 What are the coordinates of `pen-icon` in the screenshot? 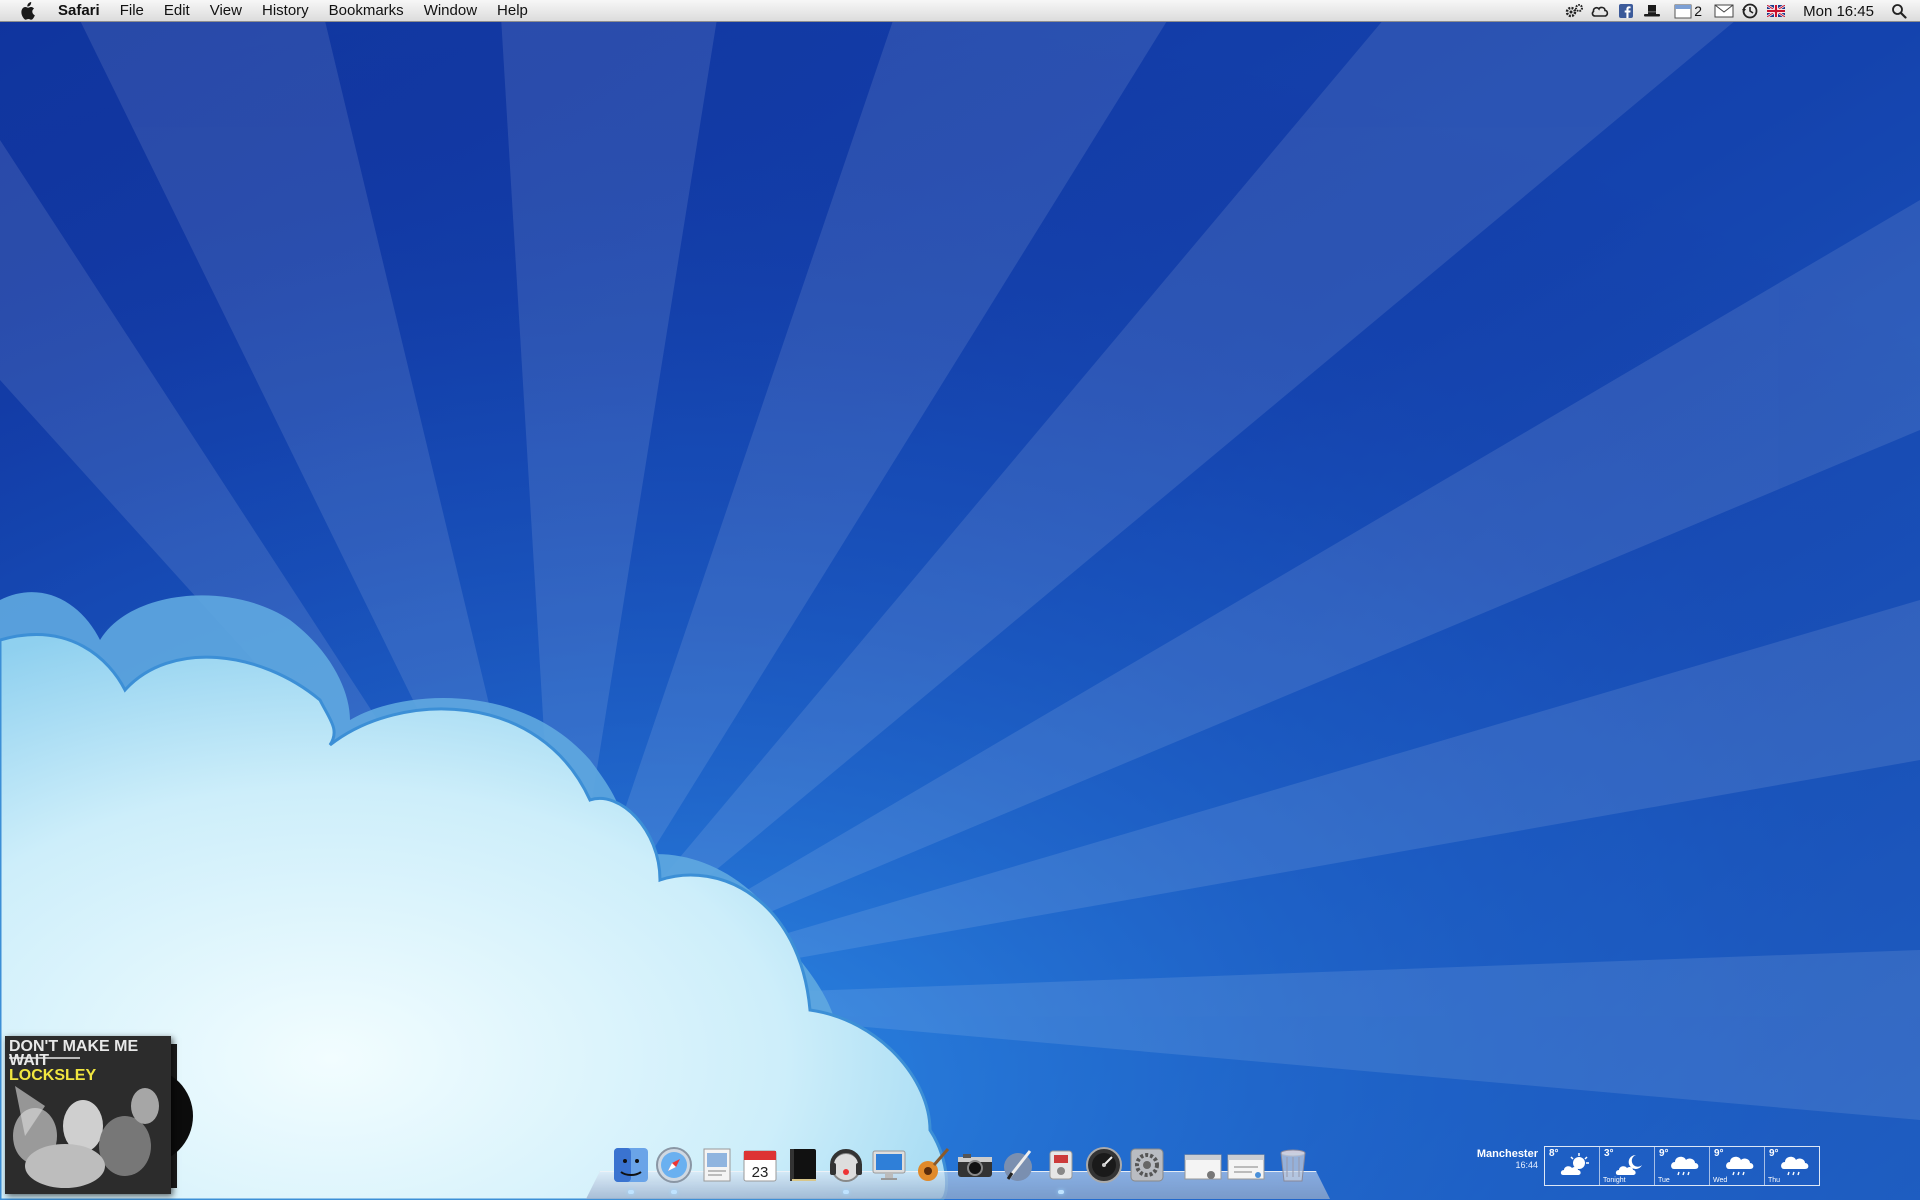 It's located at (1018, 1165).